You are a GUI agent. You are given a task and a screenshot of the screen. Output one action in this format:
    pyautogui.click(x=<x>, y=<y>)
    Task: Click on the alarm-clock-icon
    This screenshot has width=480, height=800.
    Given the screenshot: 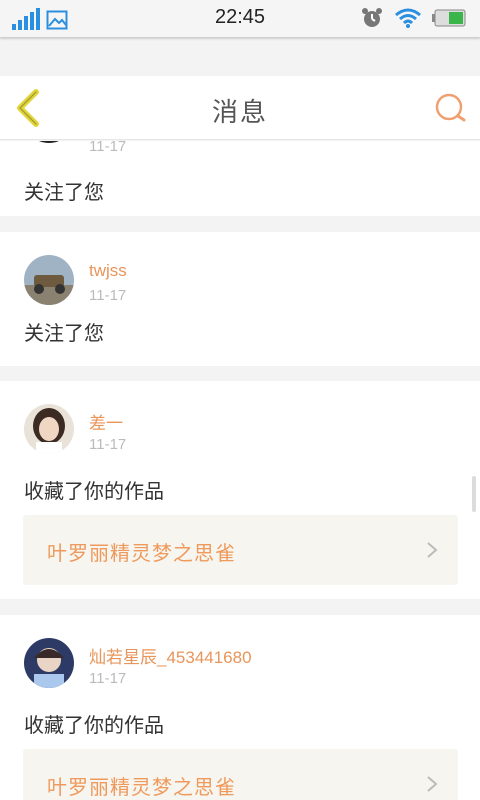 What is the action you would take?
    pyautogui.click(x=372, y=17)
    